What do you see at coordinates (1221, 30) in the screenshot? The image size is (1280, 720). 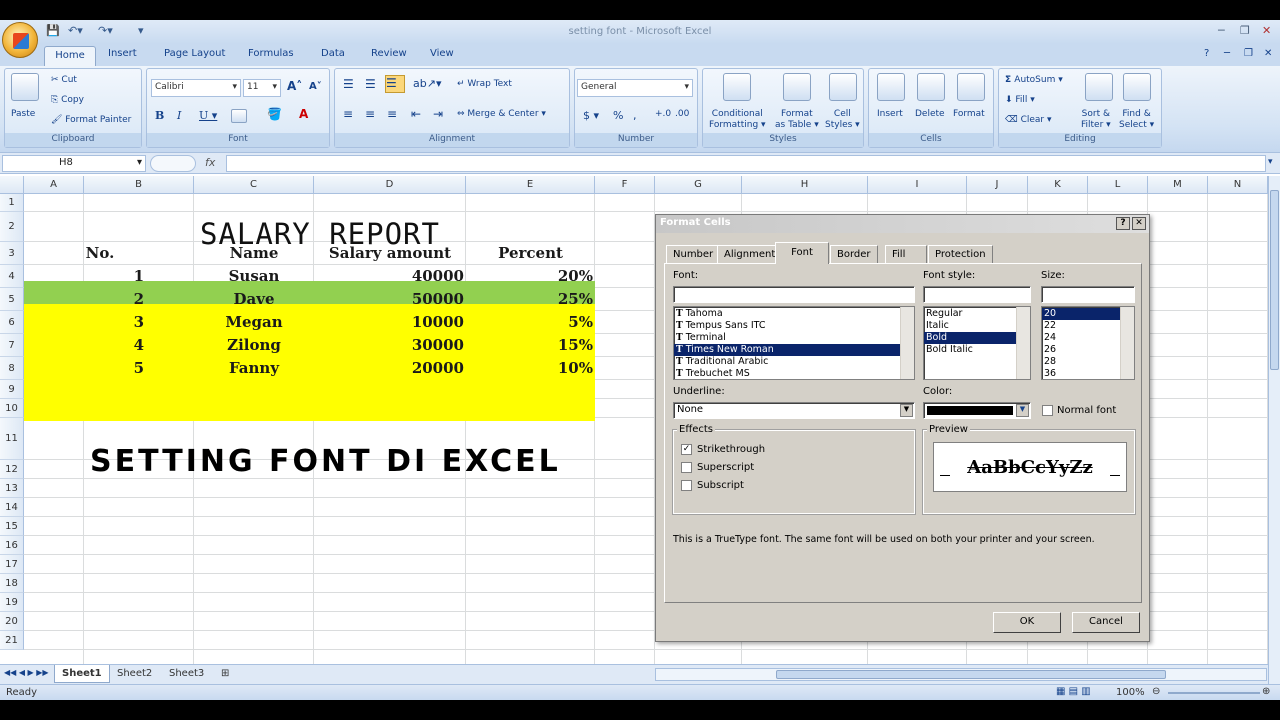 I see `minimize-icon: ─` at bounding box center [1221, 30].